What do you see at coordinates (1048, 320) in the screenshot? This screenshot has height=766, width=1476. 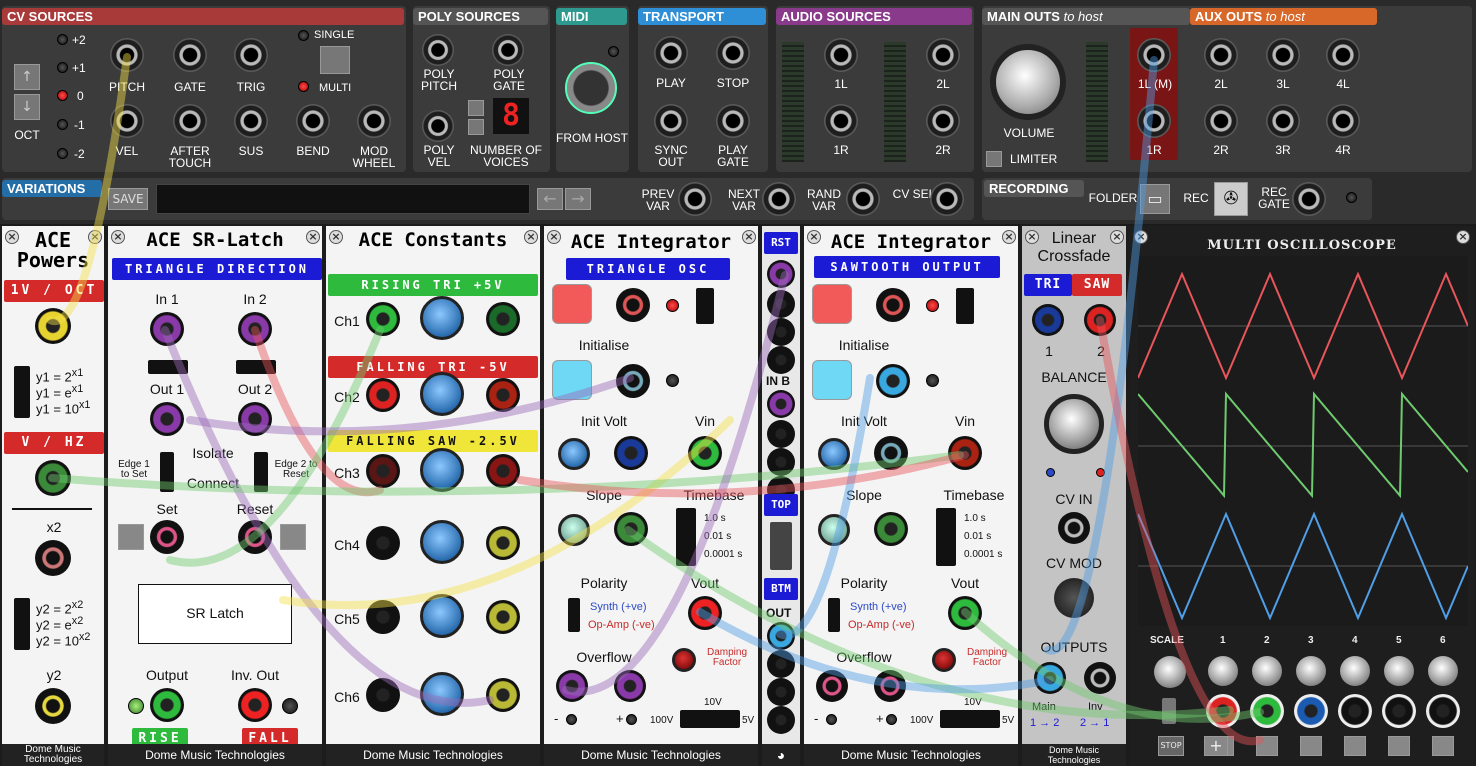 I see `crossfade-in1-jack` at bounding box center [1048, 320].